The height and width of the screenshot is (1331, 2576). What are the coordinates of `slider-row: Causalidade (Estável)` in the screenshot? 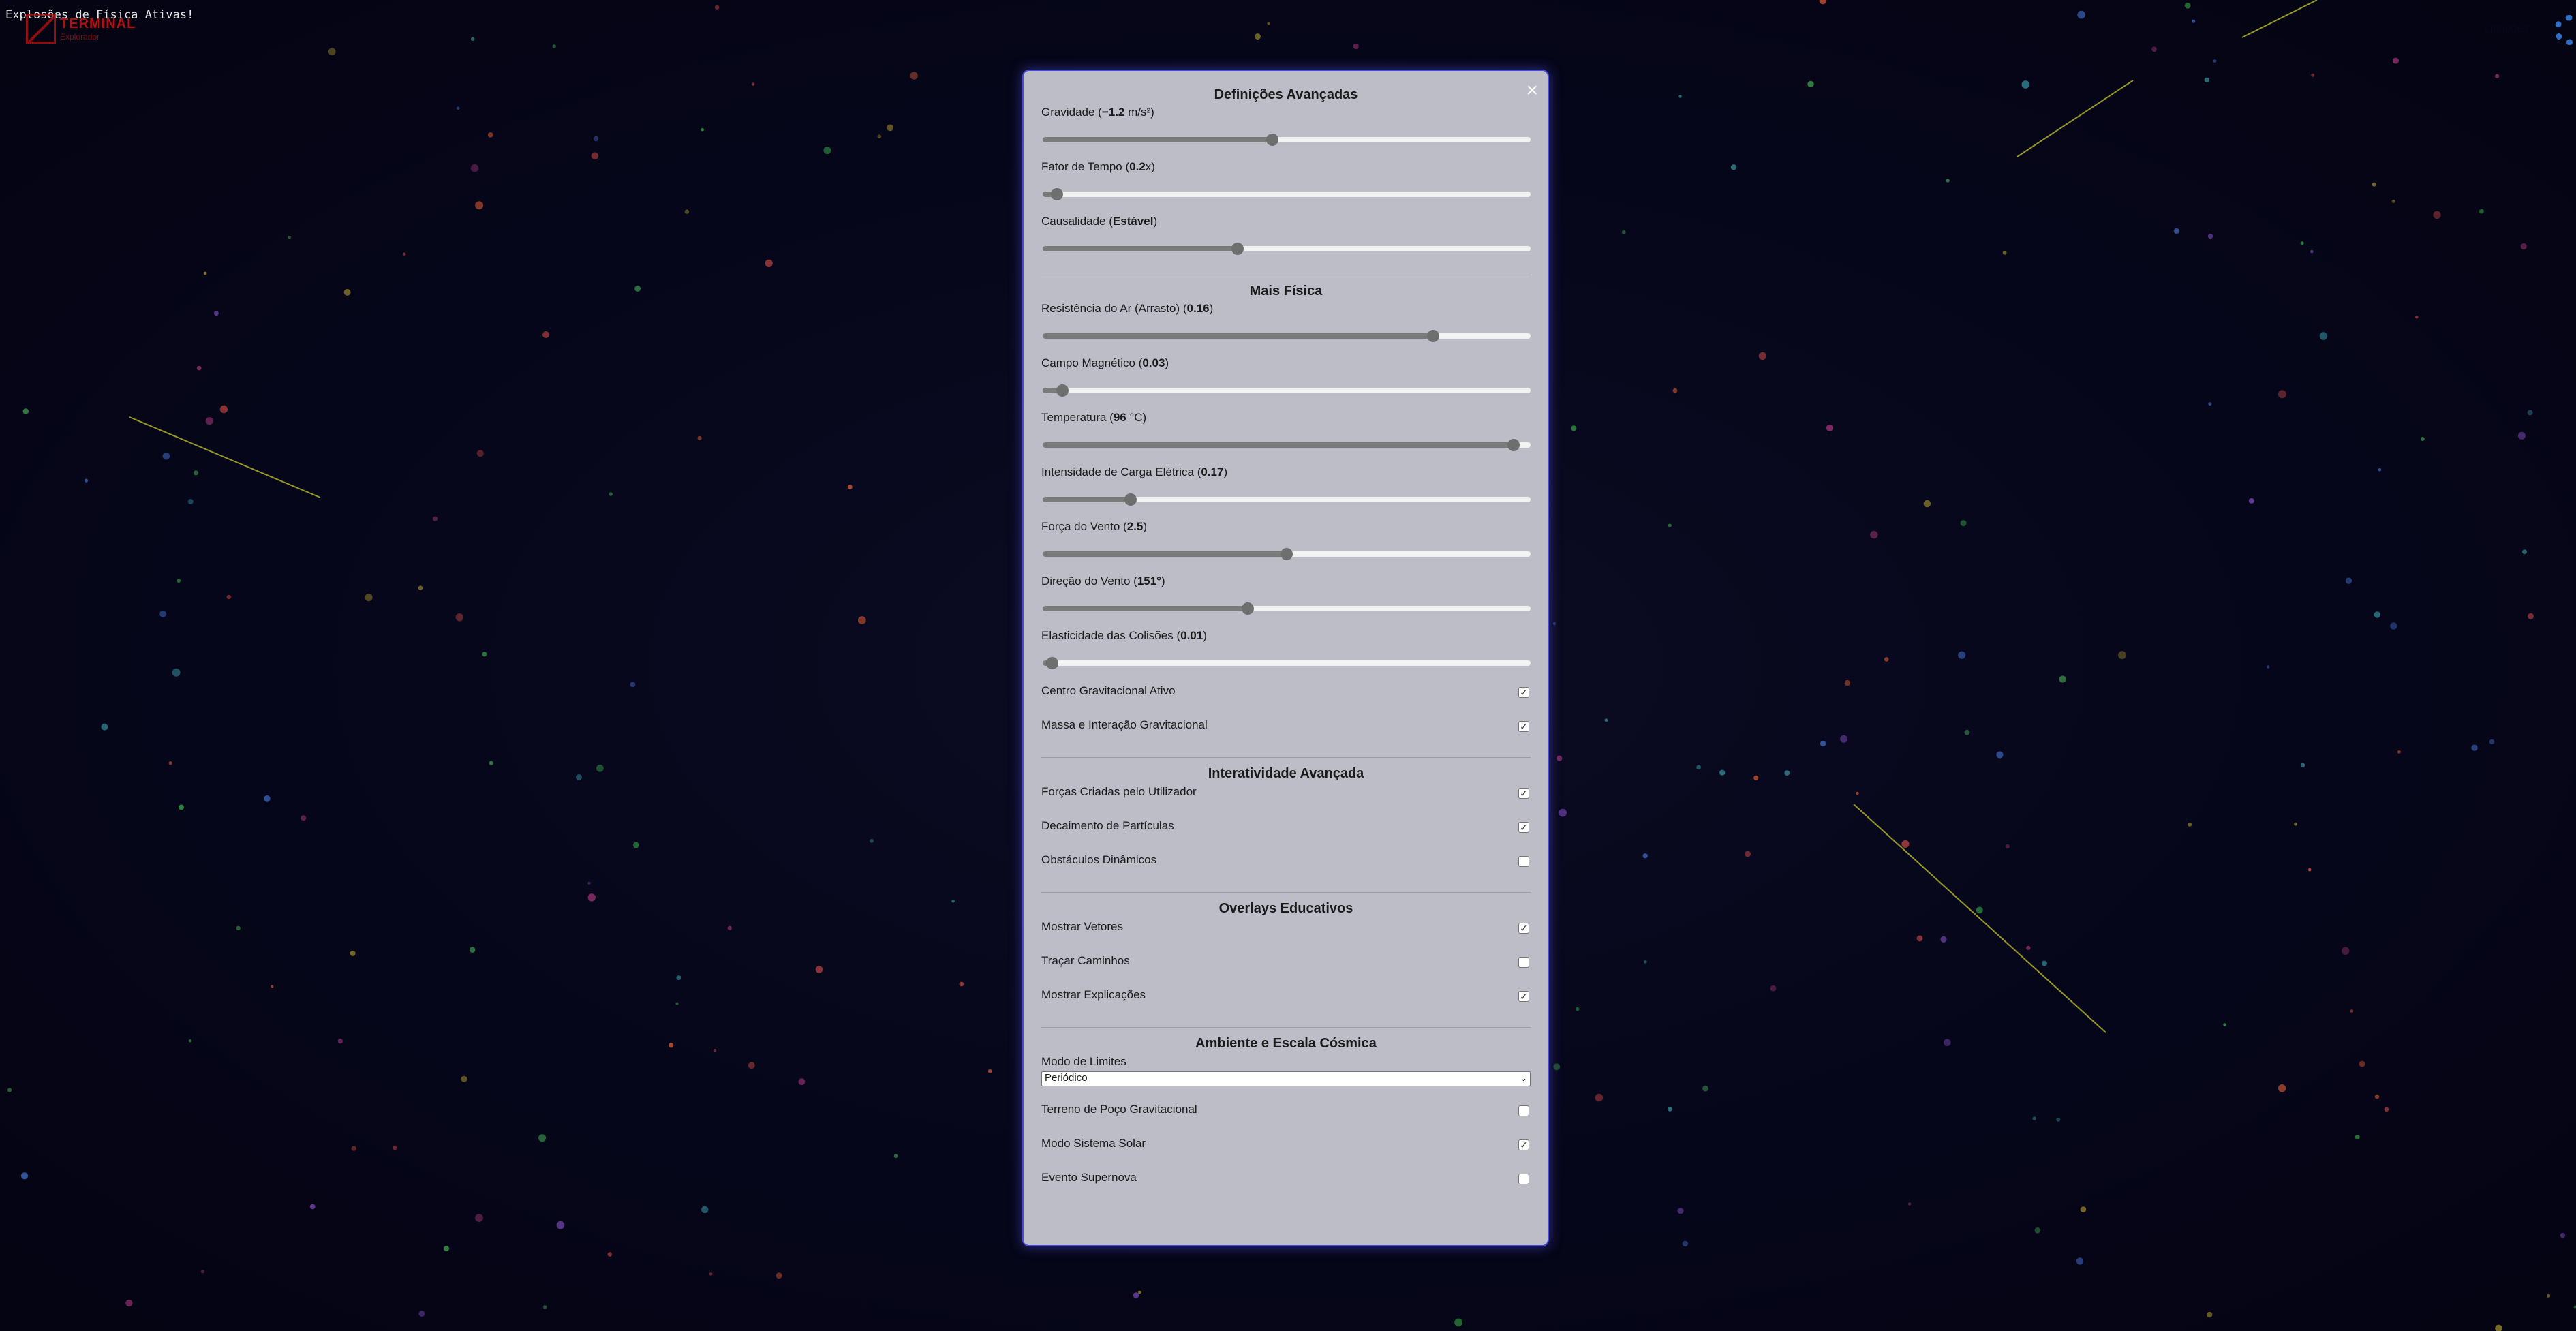 It's located at (1286, 241).